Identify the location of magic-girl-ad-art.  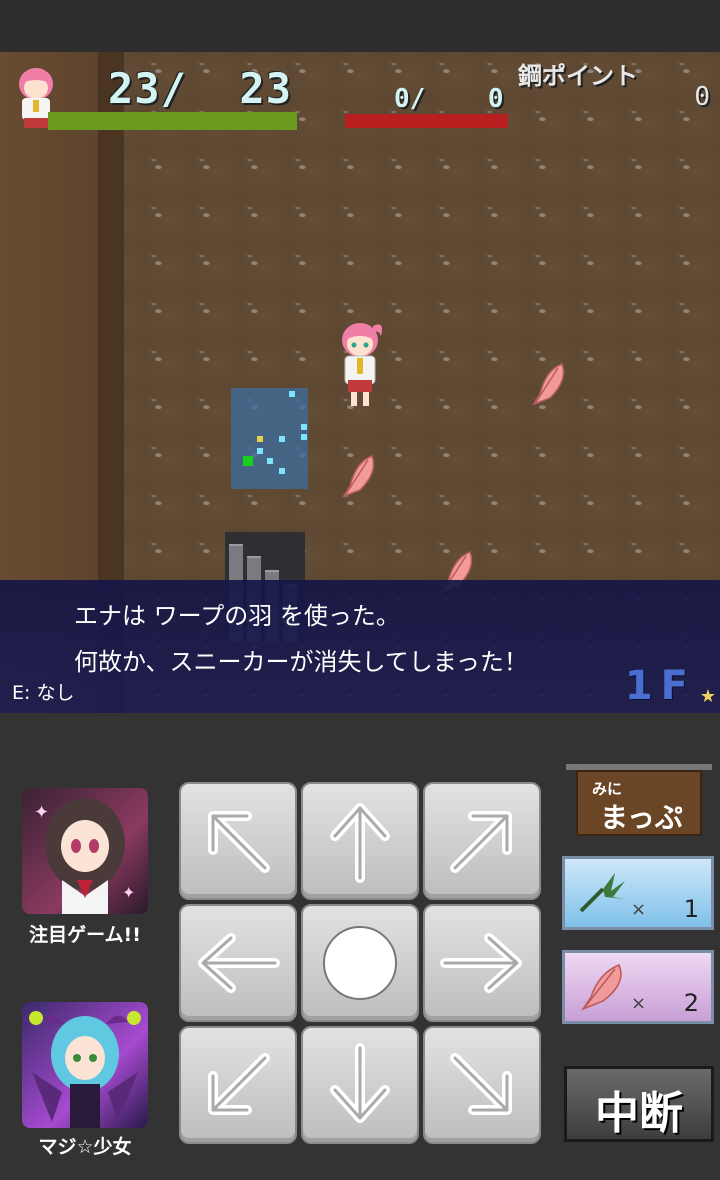
(85, 1069).